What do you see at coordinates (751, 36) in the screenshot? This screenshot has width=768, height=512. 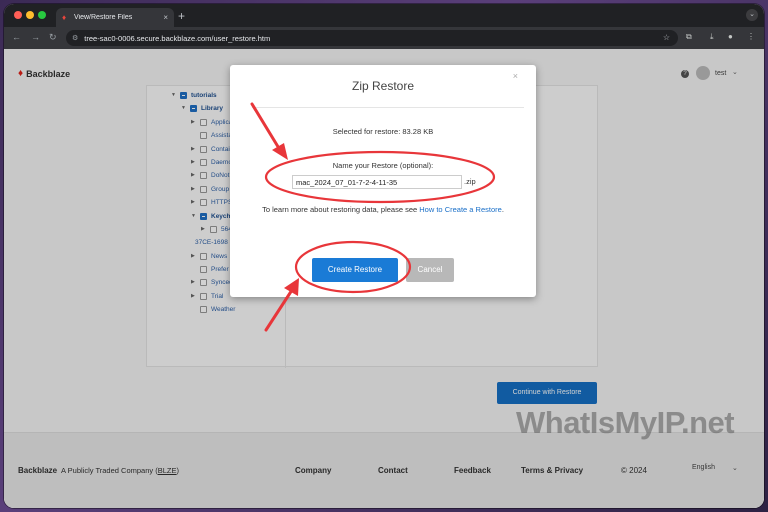 I see `more-menu-icon: ⋮` at bounding box center [751, 36].